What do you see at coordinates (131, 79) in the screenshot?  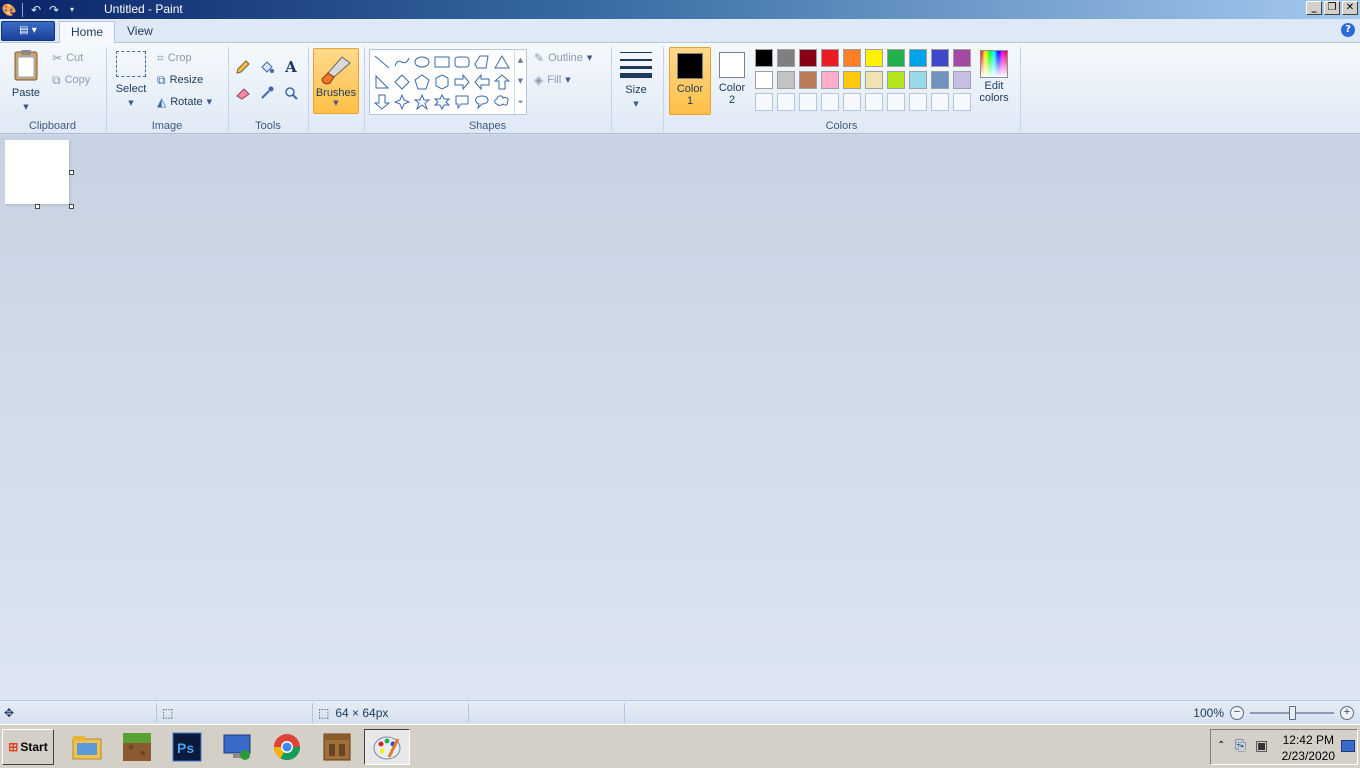 I see `select-button: Select ▼` at bounding box center [131, 79].